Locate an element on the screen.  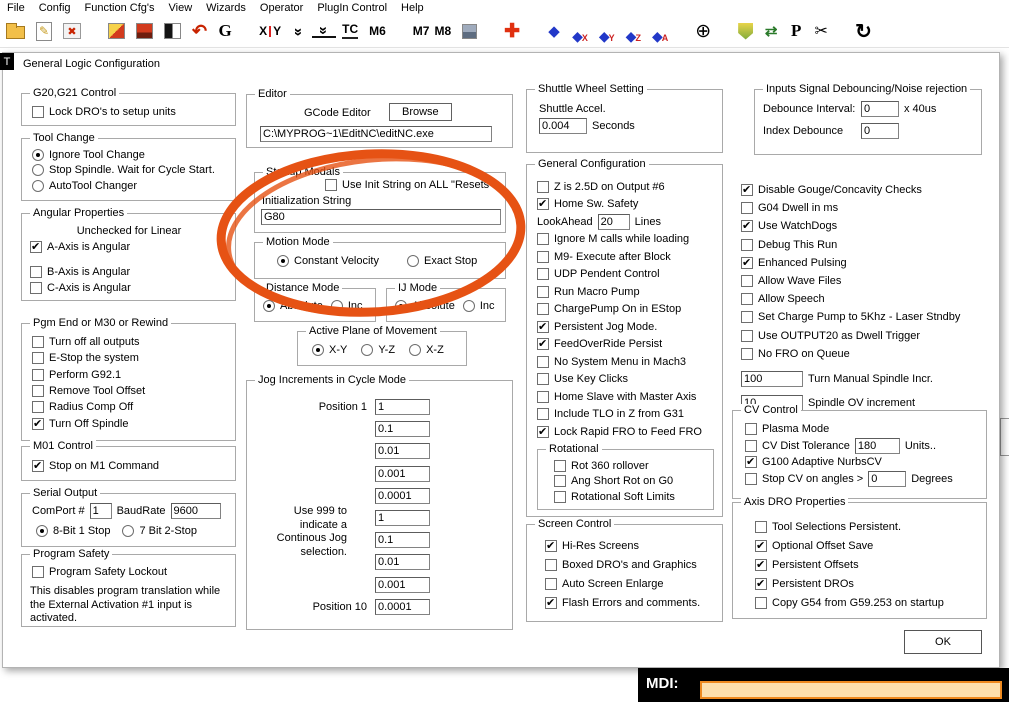
menu-config: Config is located at coordinates (55, 8).